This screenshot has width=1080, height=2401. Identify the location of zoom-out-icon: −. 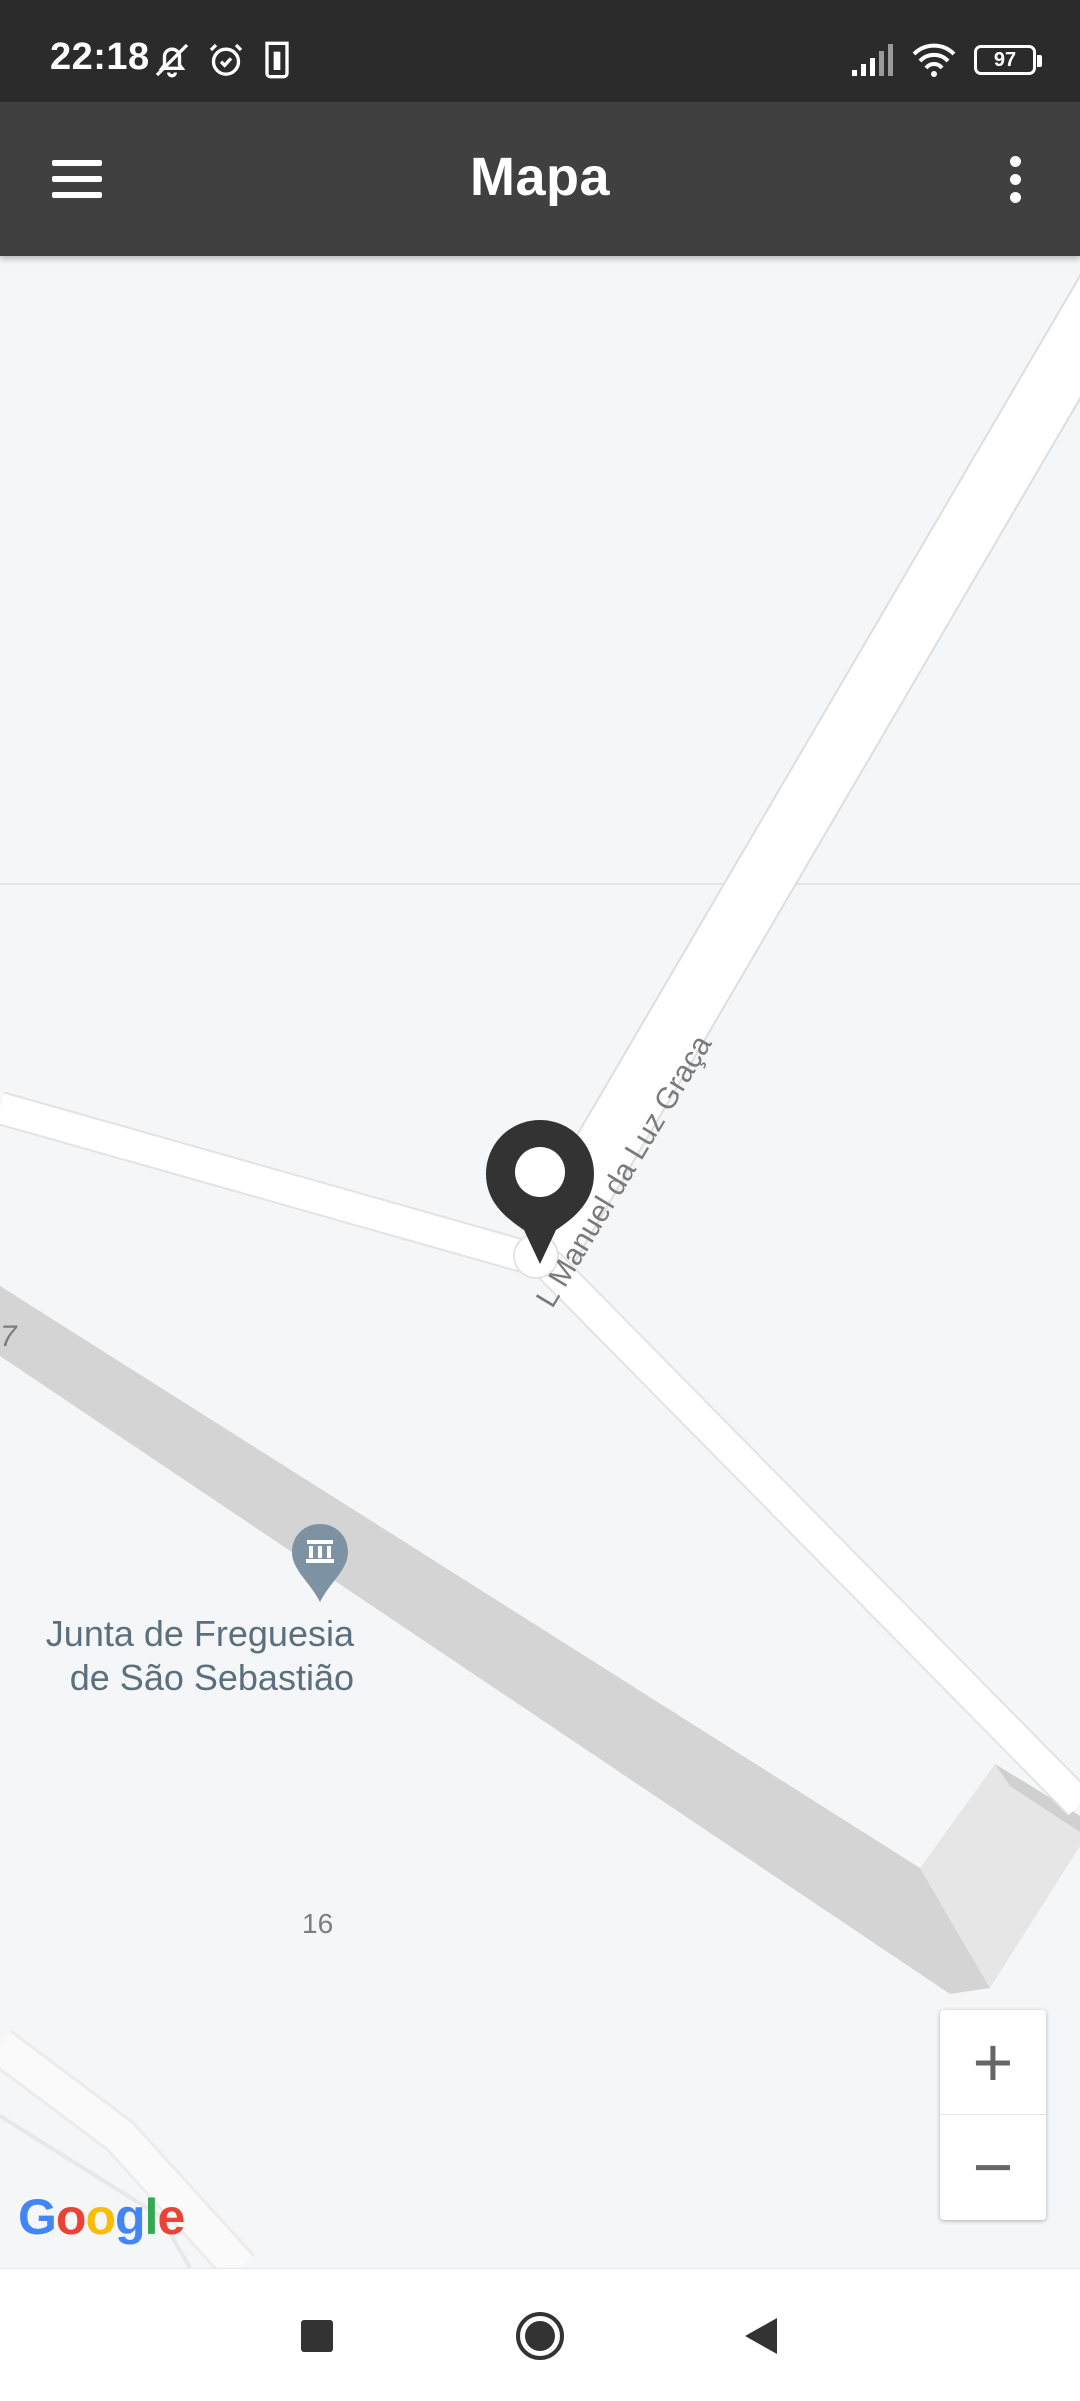
(993, 2167).